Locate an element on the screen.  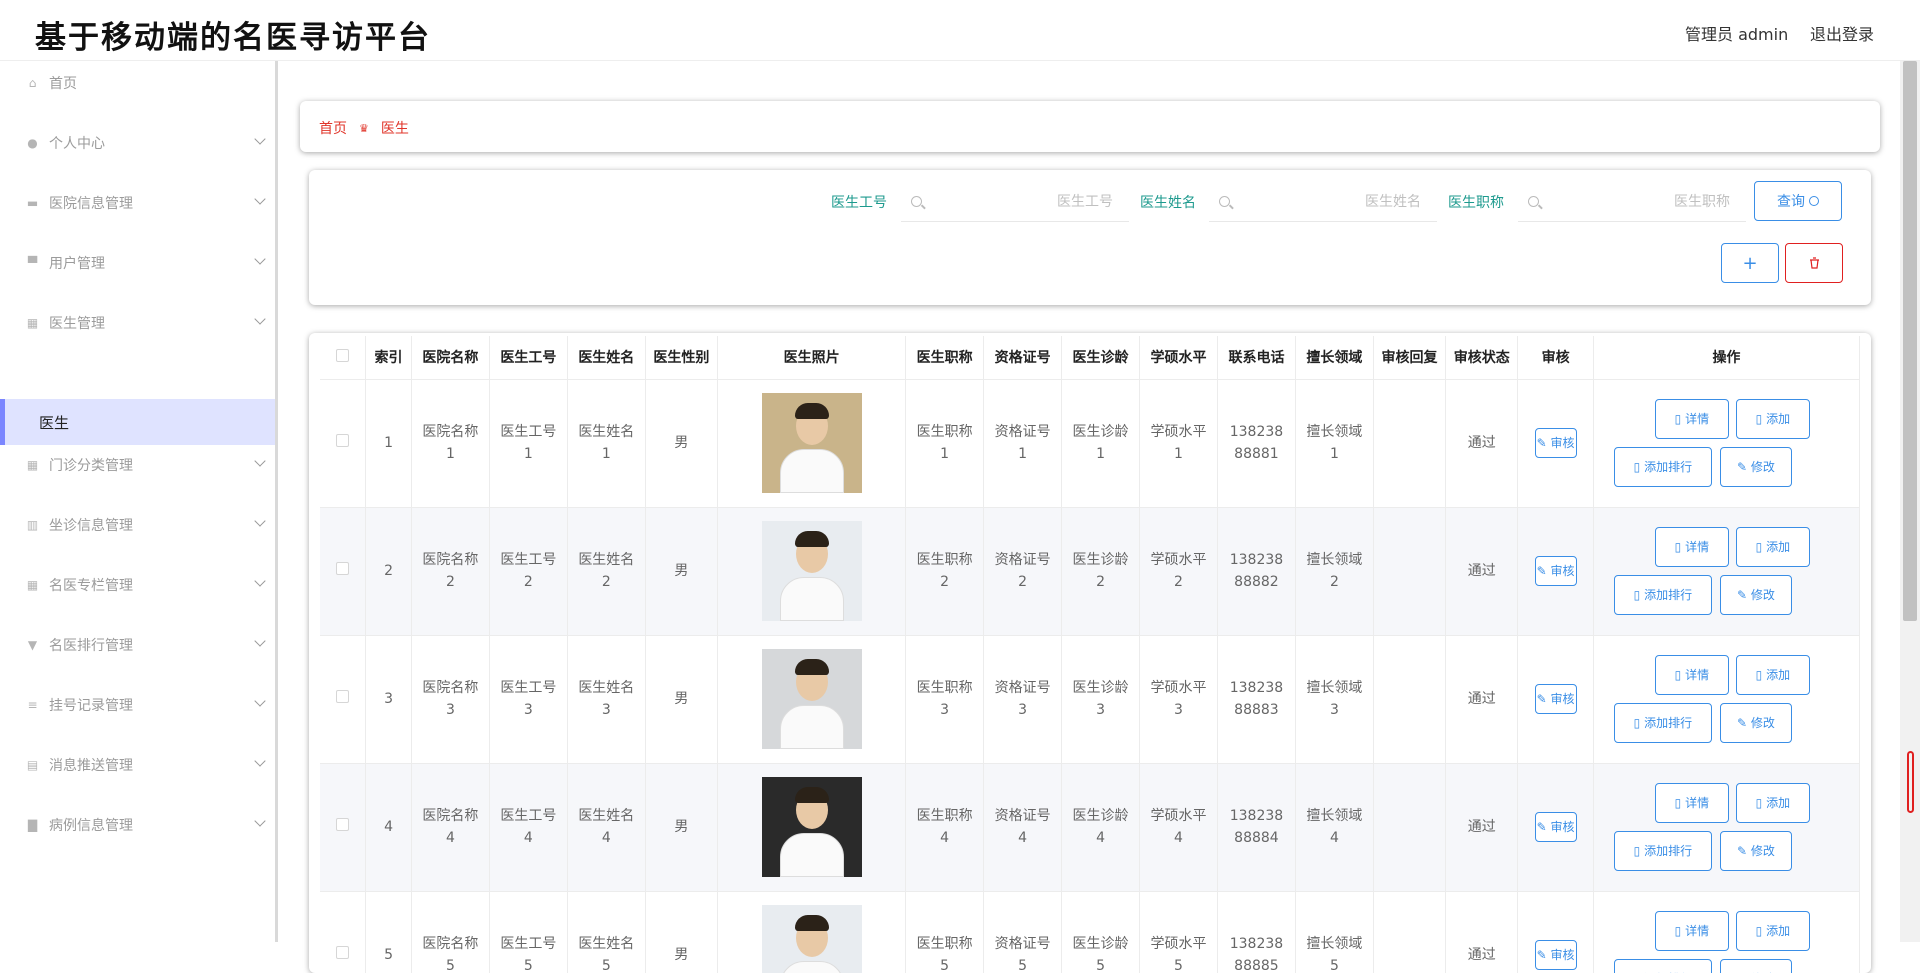
photo-hair-icon is located at coordinates (812, 923).